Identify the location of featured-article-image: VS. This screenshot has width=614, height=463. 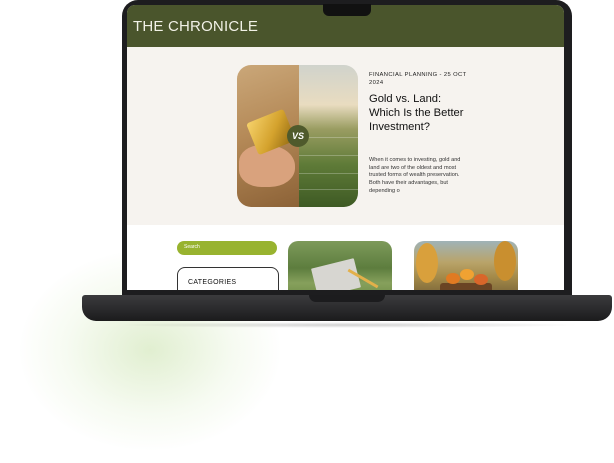
(297, 136).